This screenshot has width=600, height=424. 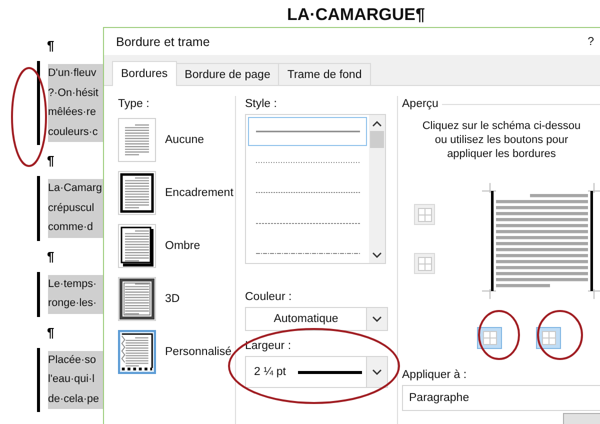 What do you see at coordinates (270, 372) in the screenshot?
I see `width-value: 2 ¼ pt` at bounding box center [270, 372].